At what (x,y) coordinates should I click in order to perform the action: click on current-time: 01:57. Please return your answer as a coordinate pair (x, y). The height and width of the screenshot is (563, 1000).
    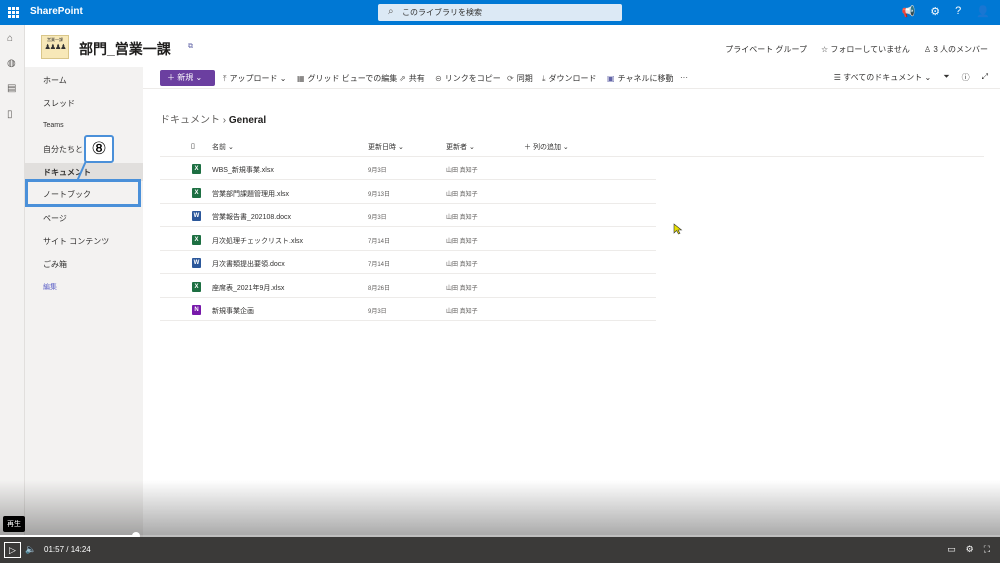
    Looking at the image, I should click on (54, 549).